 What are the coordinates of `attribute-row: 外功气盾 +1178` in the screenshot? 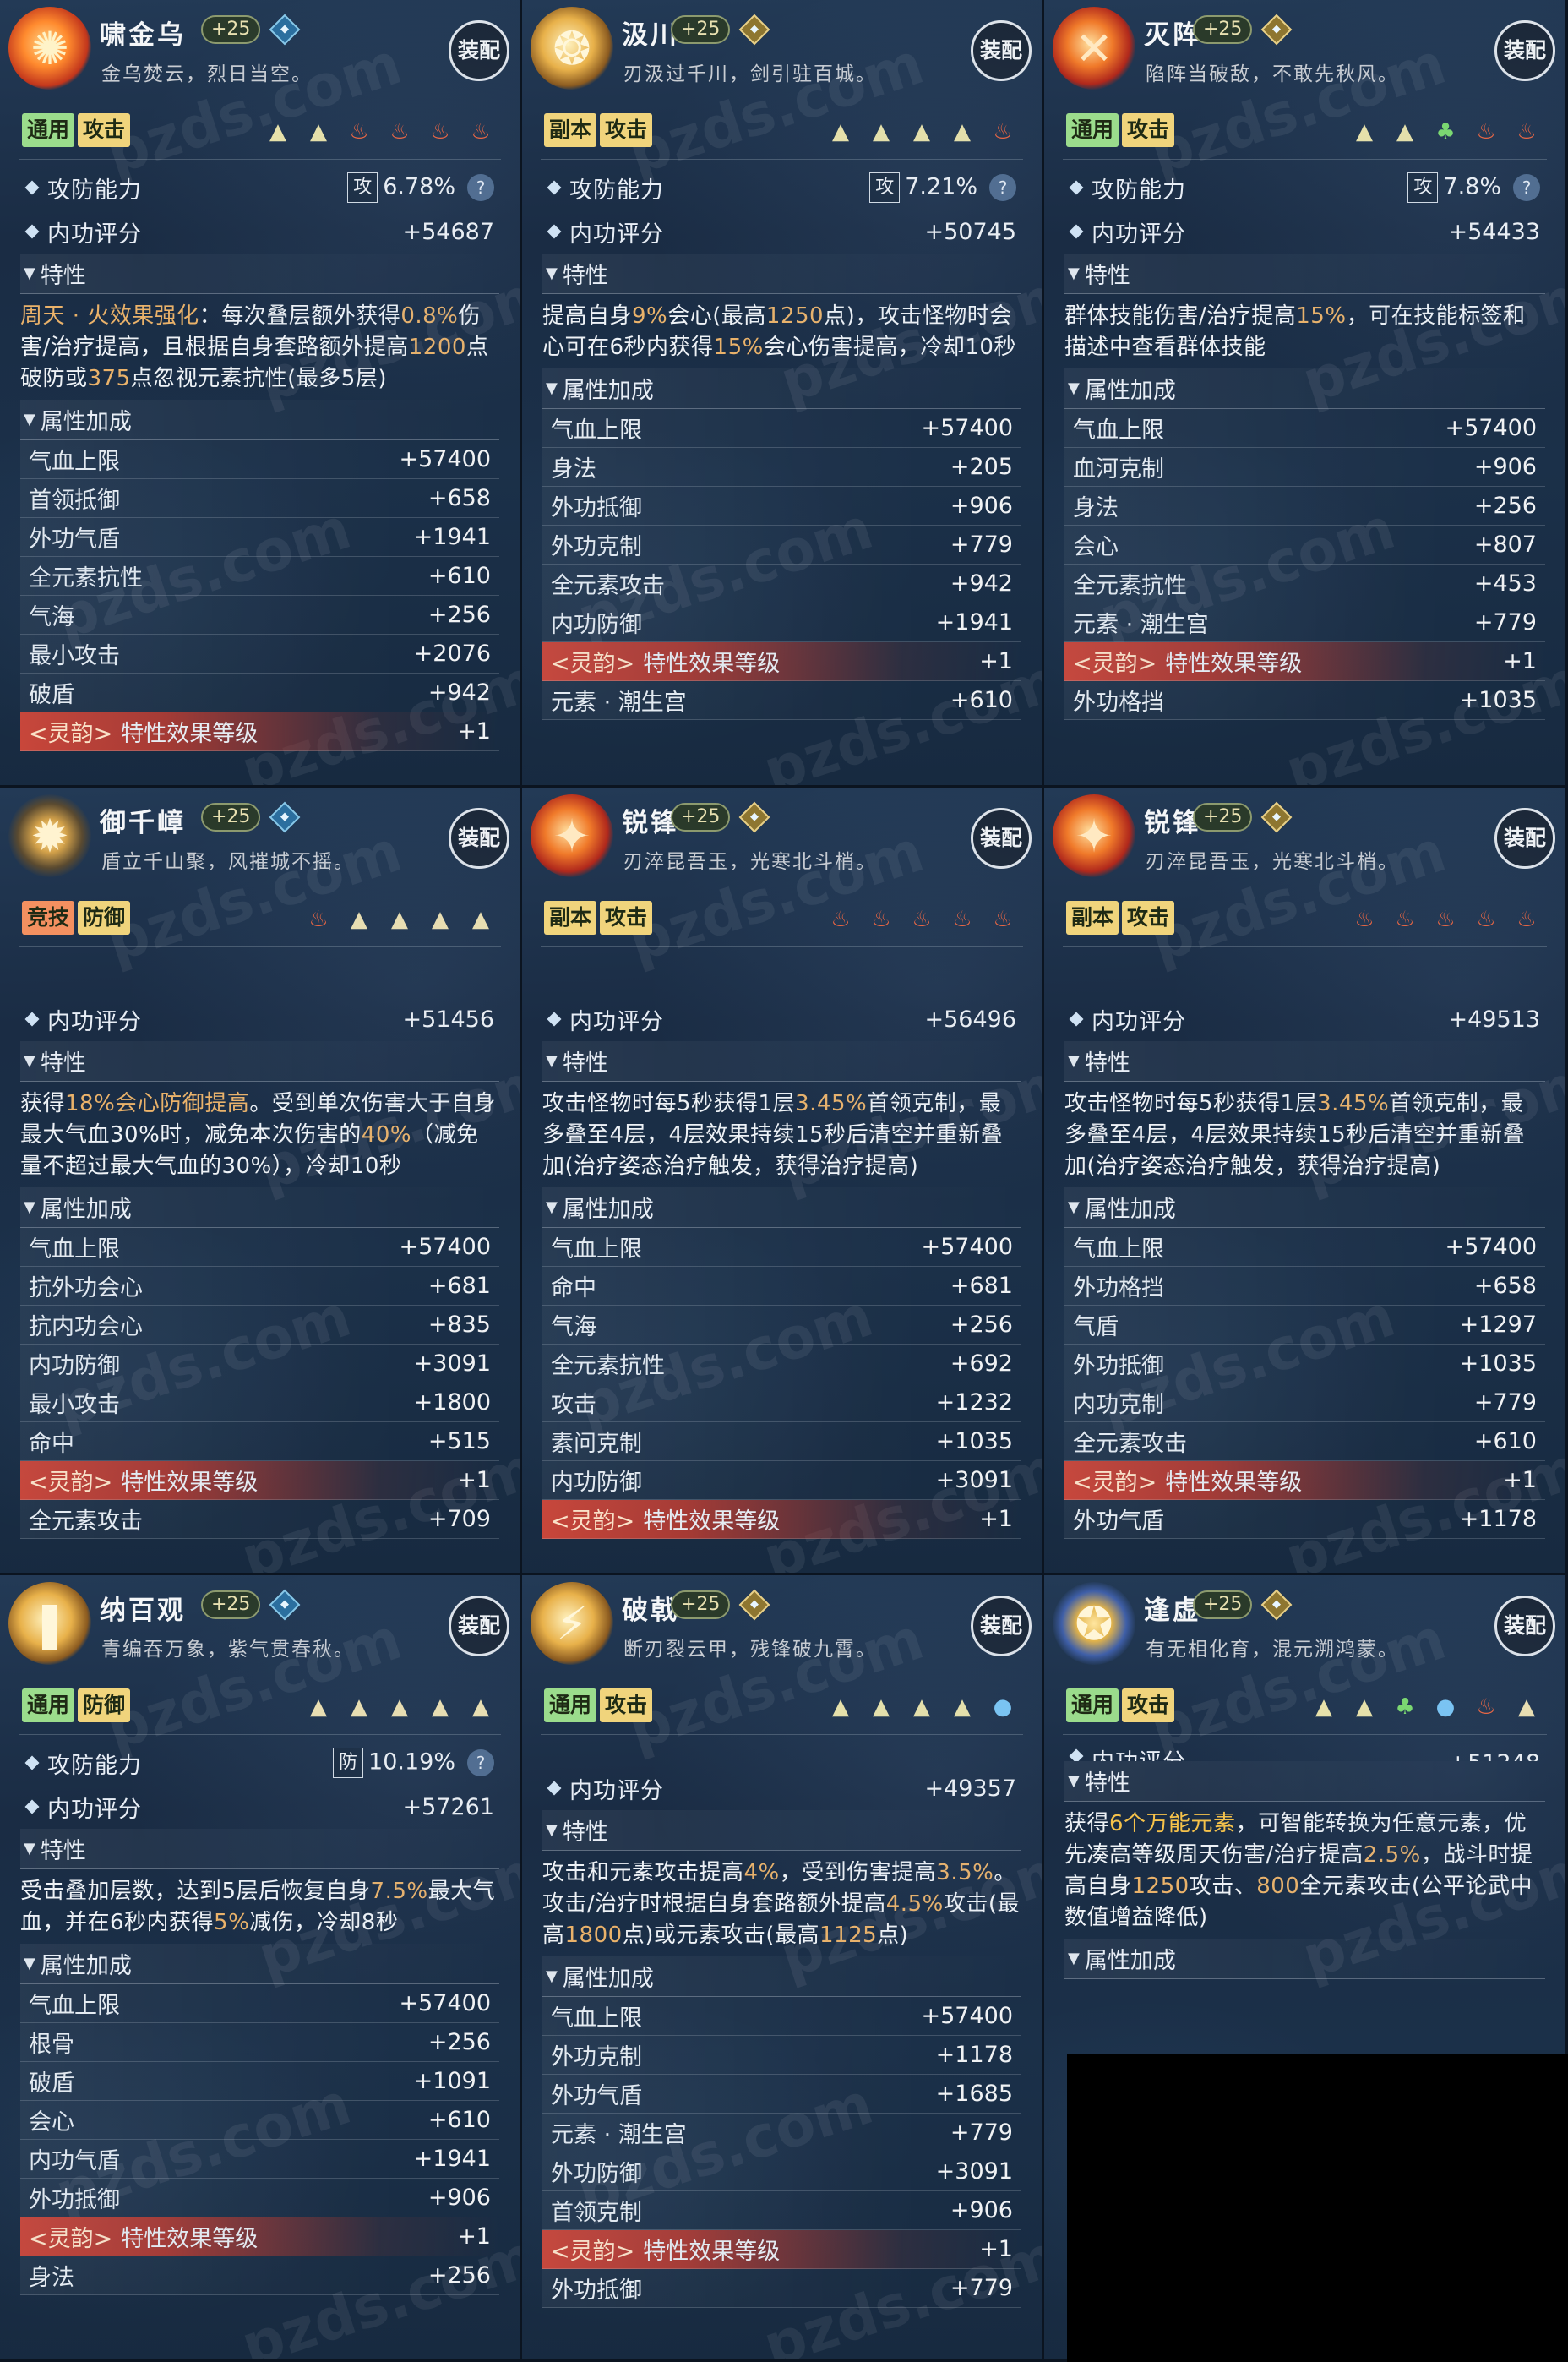 It's located at (1304, 1519).